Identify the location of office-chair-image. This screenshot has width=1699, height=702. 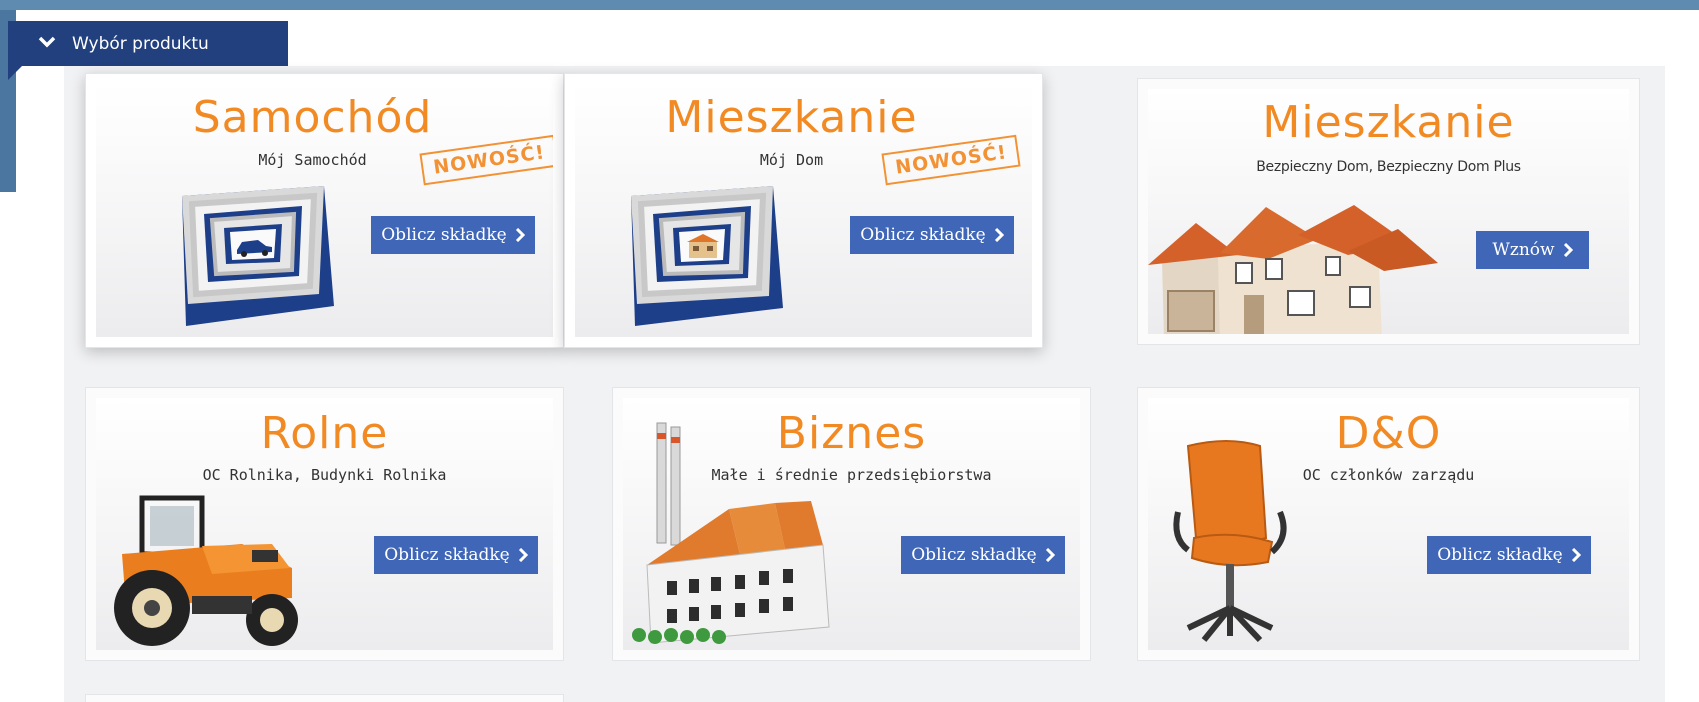
(1243, 543).